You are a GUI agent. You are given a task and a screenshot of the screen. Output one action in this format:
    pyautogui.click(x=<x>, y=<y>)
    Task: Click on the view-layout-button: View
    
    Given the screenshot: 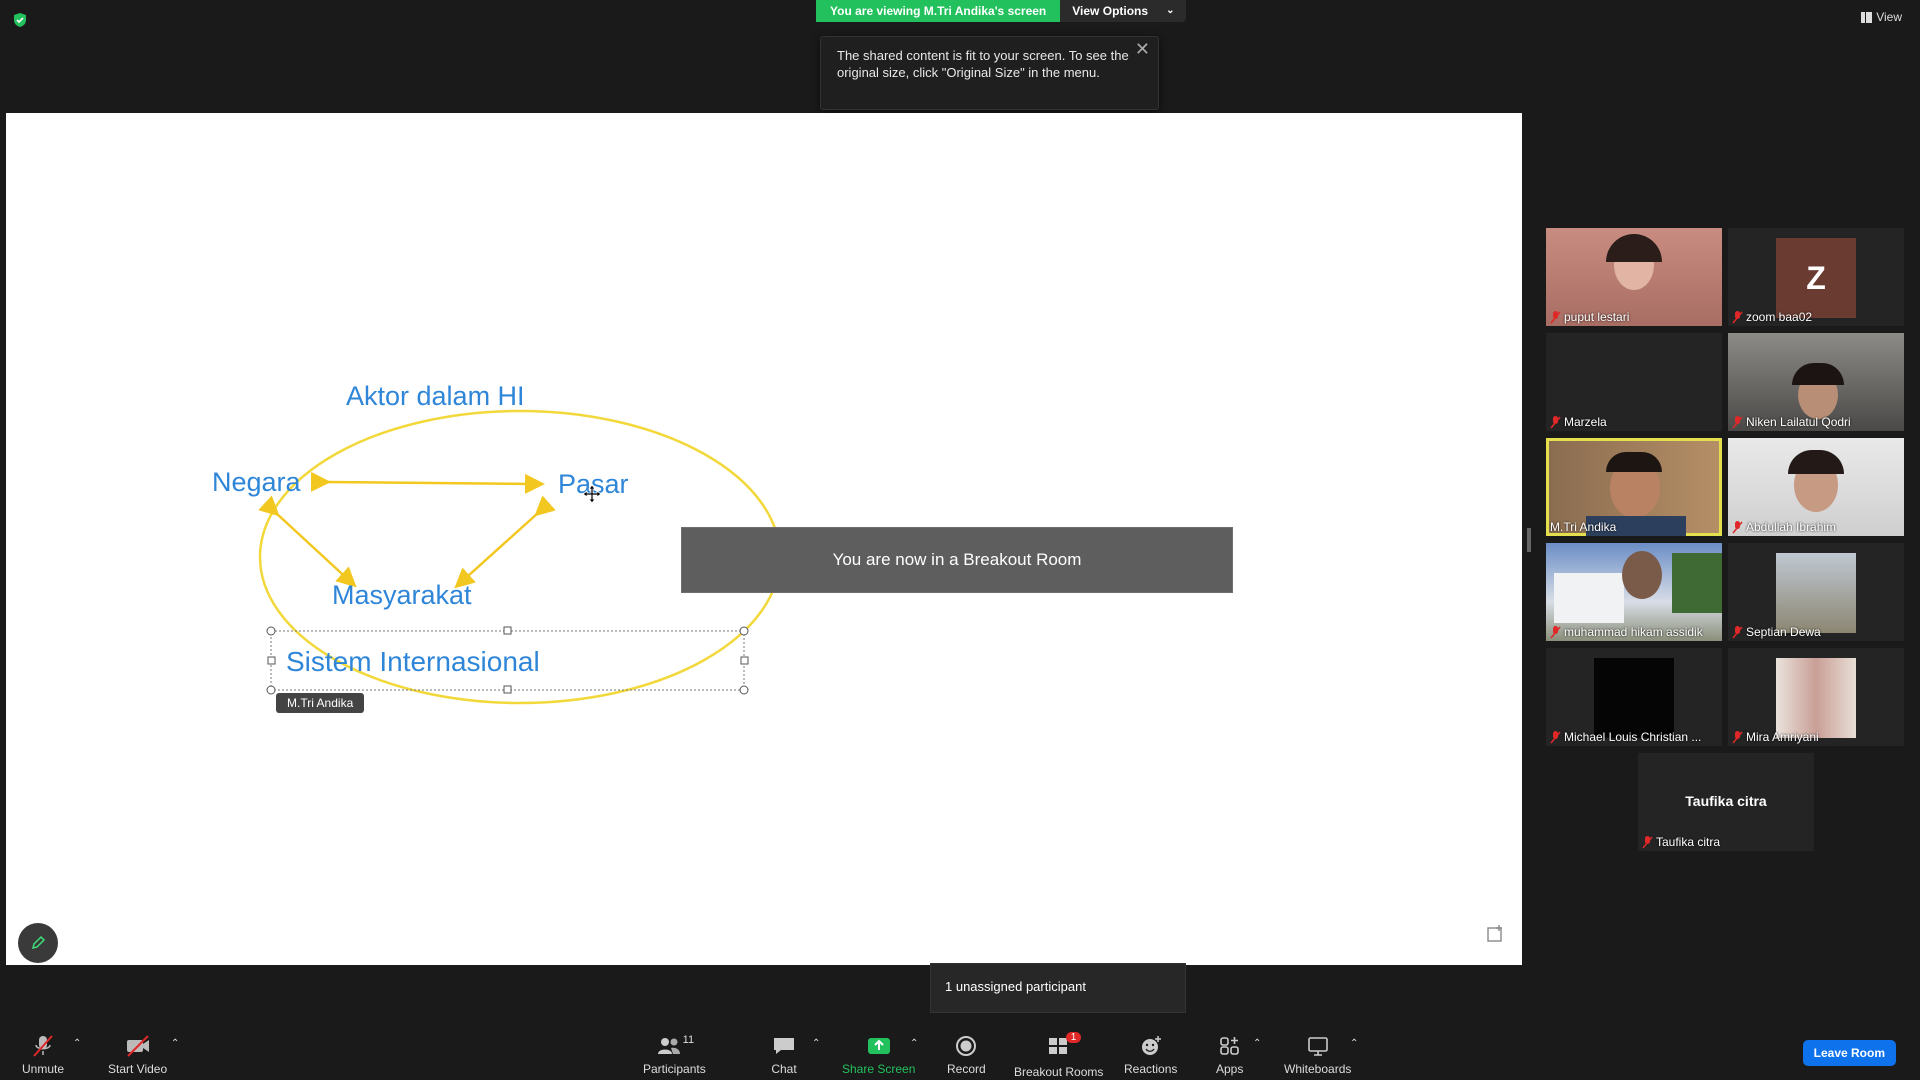 What is the action you would take?
    pyautogui.click(x=1881, y=17)
    